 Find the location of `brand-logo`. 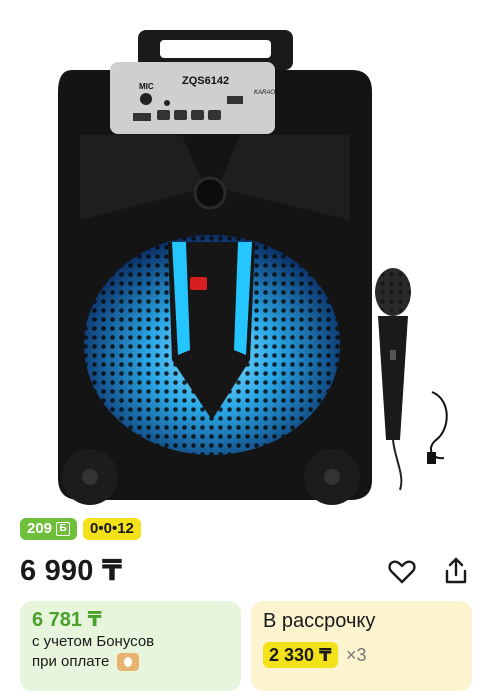

brand-logo is located at coordinates (198, 283).